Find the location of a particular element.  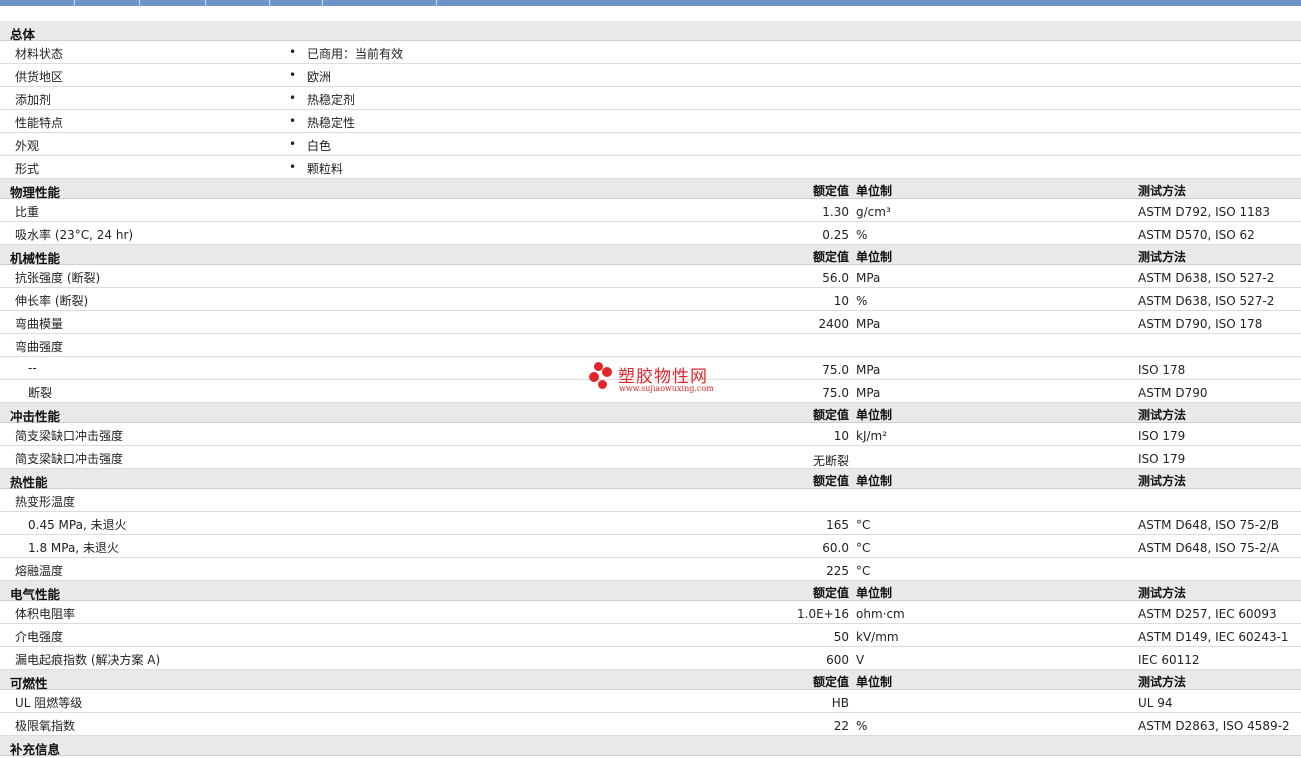

watermark-url: www.sujiaowuxing.com is located at coordinates (666, 388).